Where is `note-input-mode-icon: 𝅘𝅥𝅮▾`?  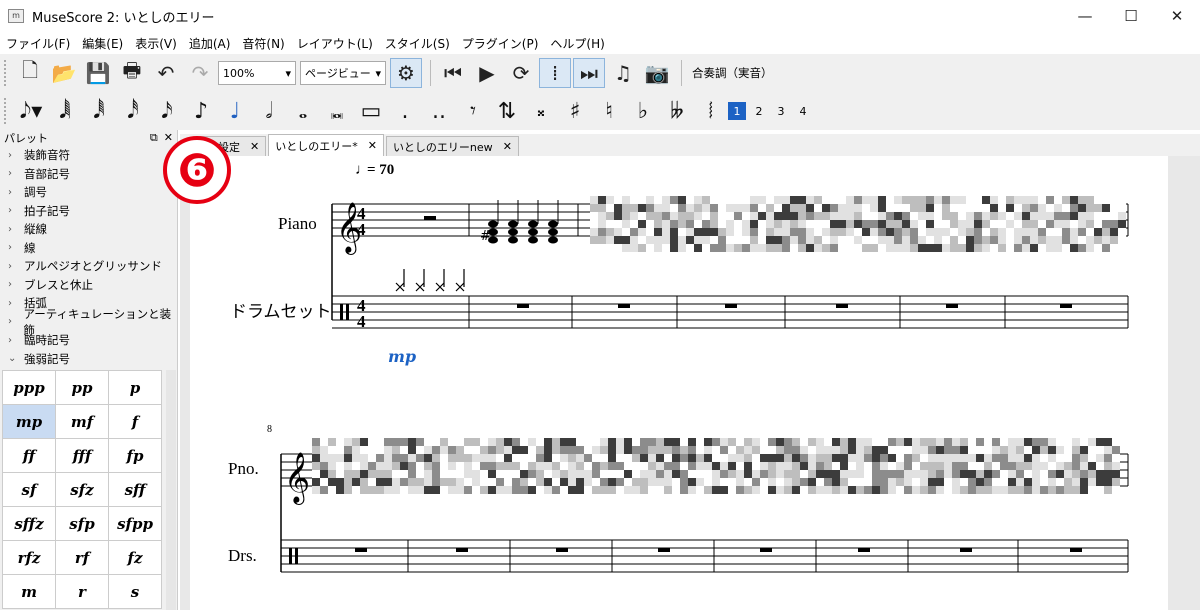
note-input-mode-icon: 𝅘𝅥𝅮▾ is located at coordinates (31, 111).